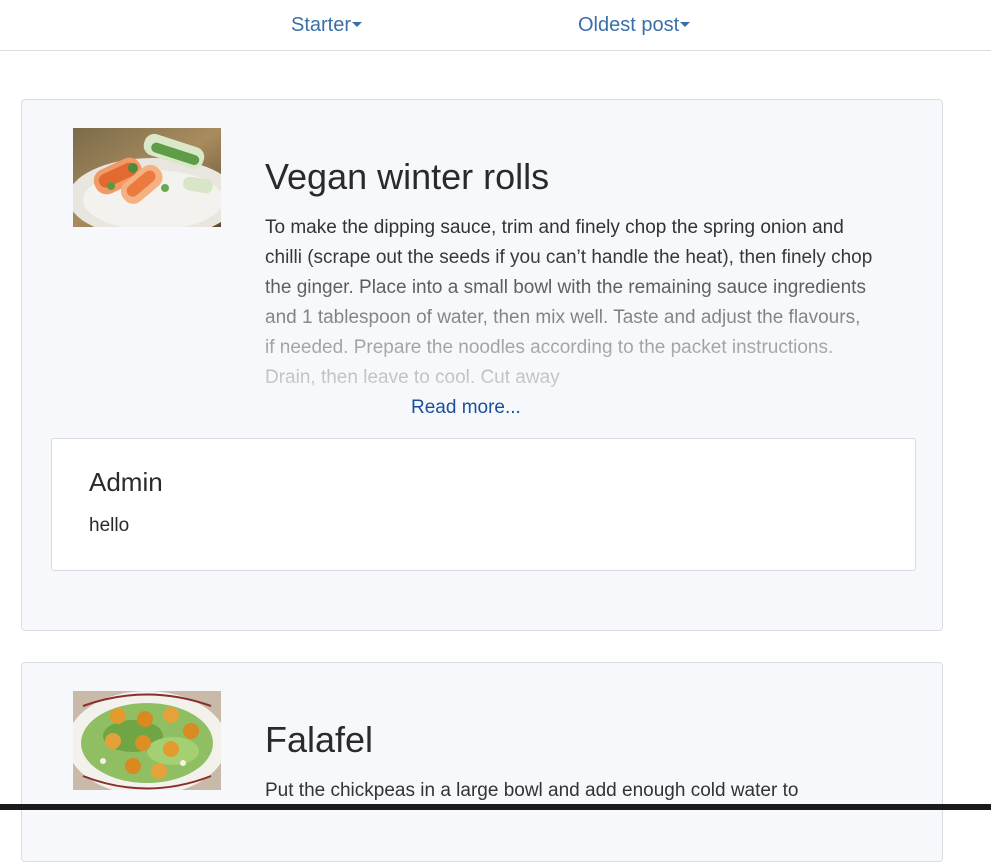 The image size is (991, 862). I want to click on post-title: Falafel, so click(319, 740).